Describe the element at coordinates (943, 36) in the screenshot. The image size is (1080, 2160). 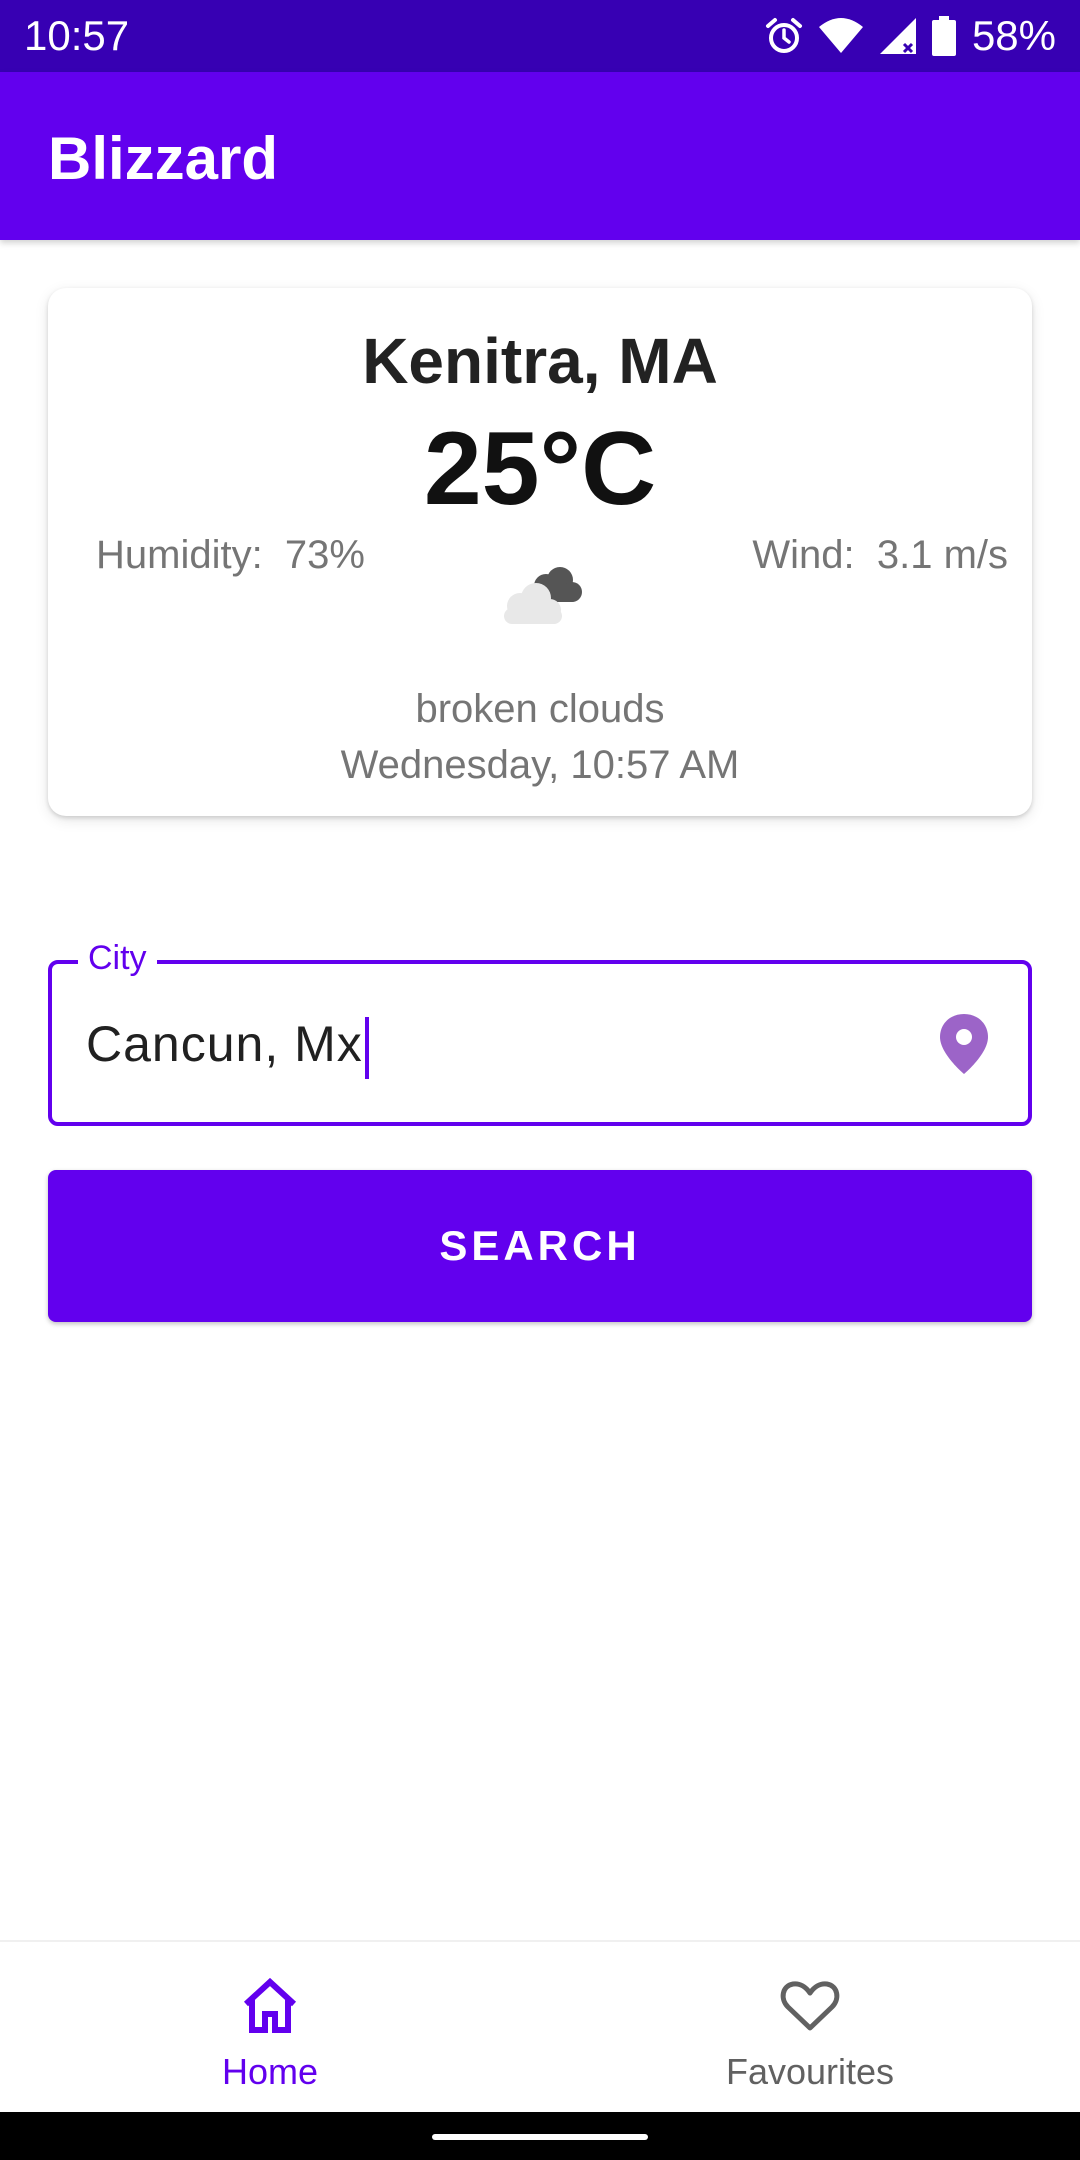
I see `battery-icon` at that location.